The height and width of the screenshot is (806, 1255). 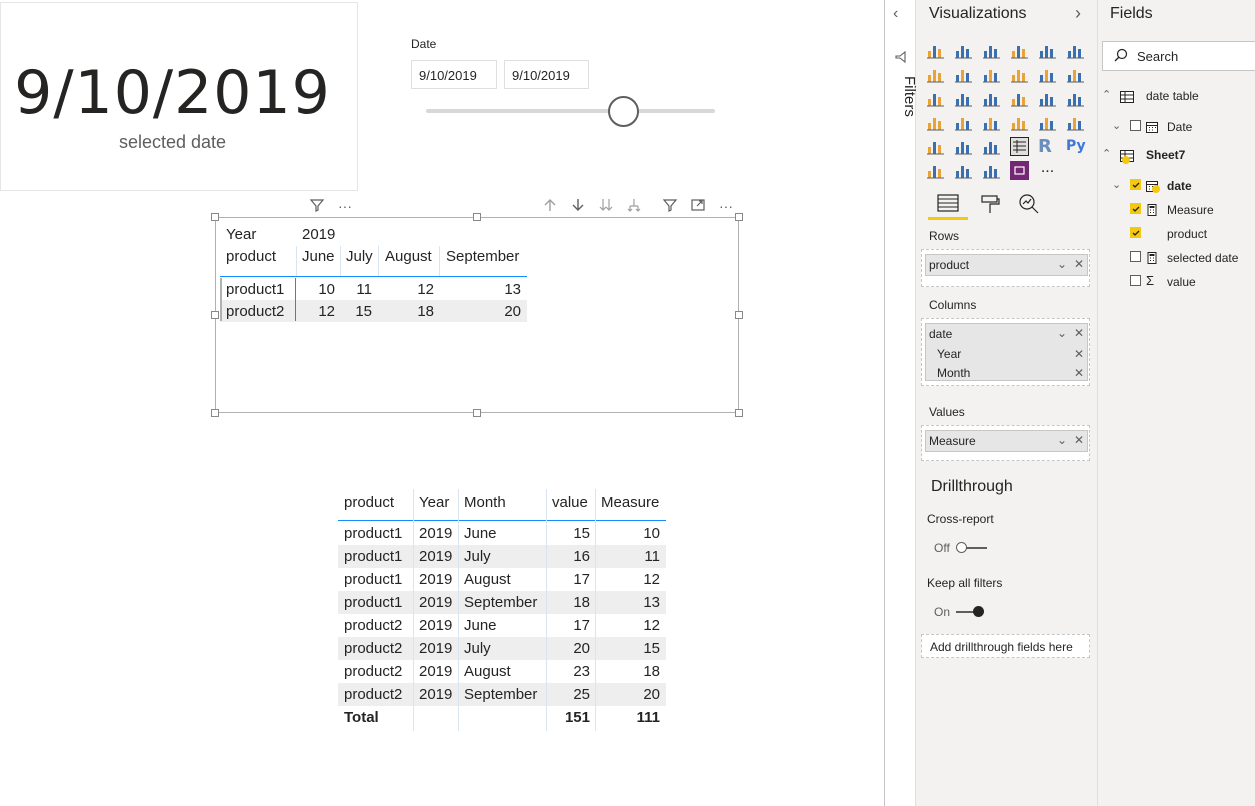 What do you see at coordinates (359, 256) in the screenshot?
I see `matrix-month-header: July` at bounding box center [359, 256].